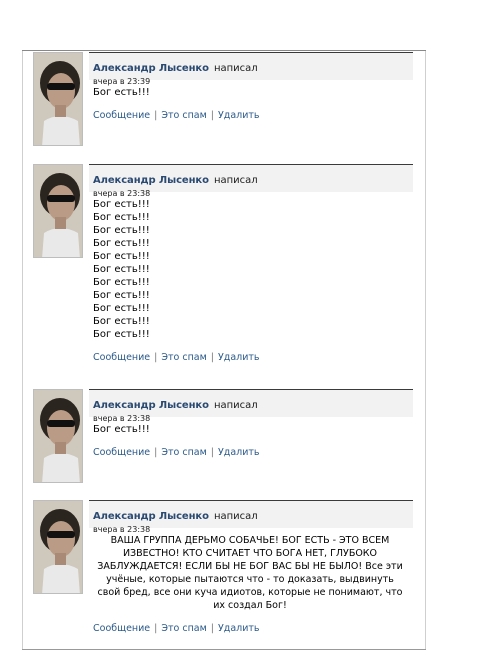  What do you see at coordinates (250, 605) in the screenshot?
I see `post-text-line: их создал Бог!` at bounding box center [250, 605].